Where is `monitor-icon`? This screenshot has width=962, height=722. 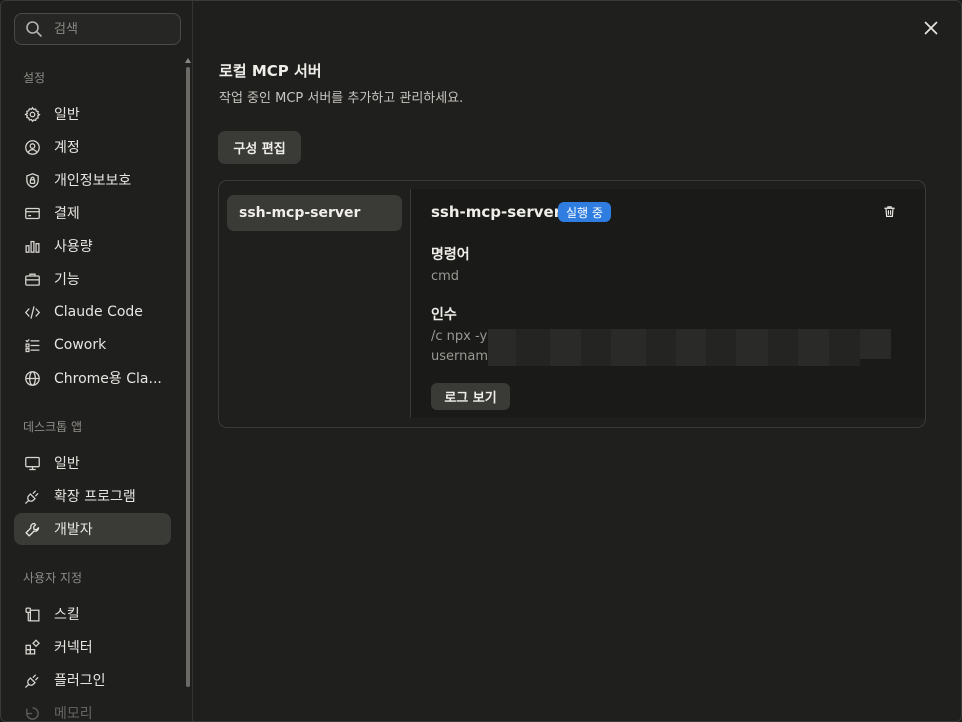 monitor-icon is located at coordinates (32, 463).